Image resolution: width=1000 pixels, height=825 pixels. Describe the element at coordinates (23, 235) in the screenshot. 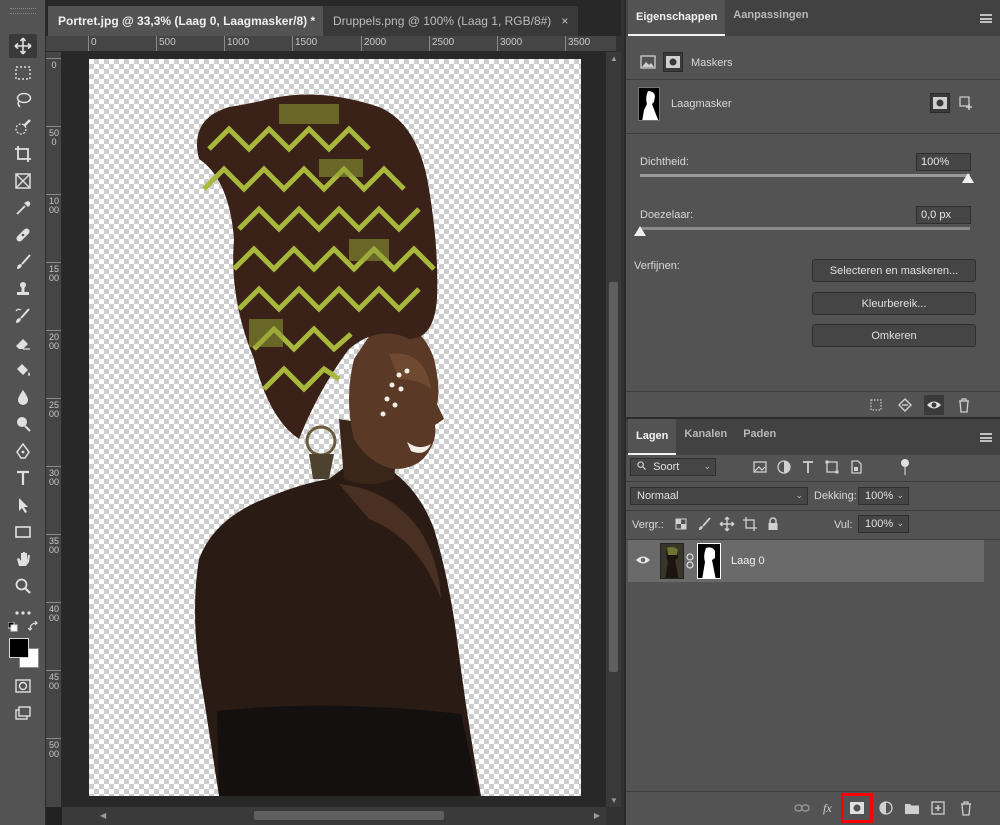

I see `healing-brush-tool-icon` at that location.